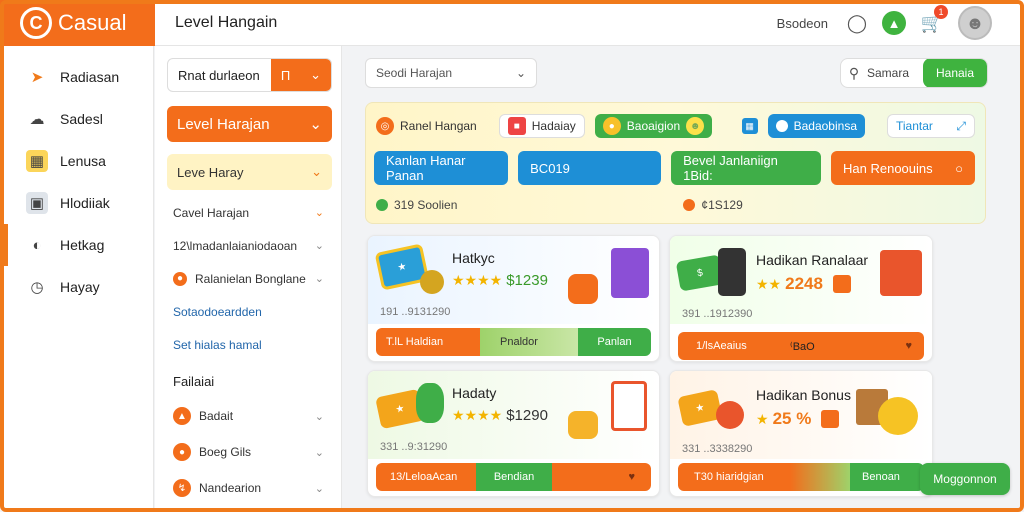 The height and width of the screenshot is (512, 1024). I want to click on panel-stat: ¢1S129, so click(713, 205).